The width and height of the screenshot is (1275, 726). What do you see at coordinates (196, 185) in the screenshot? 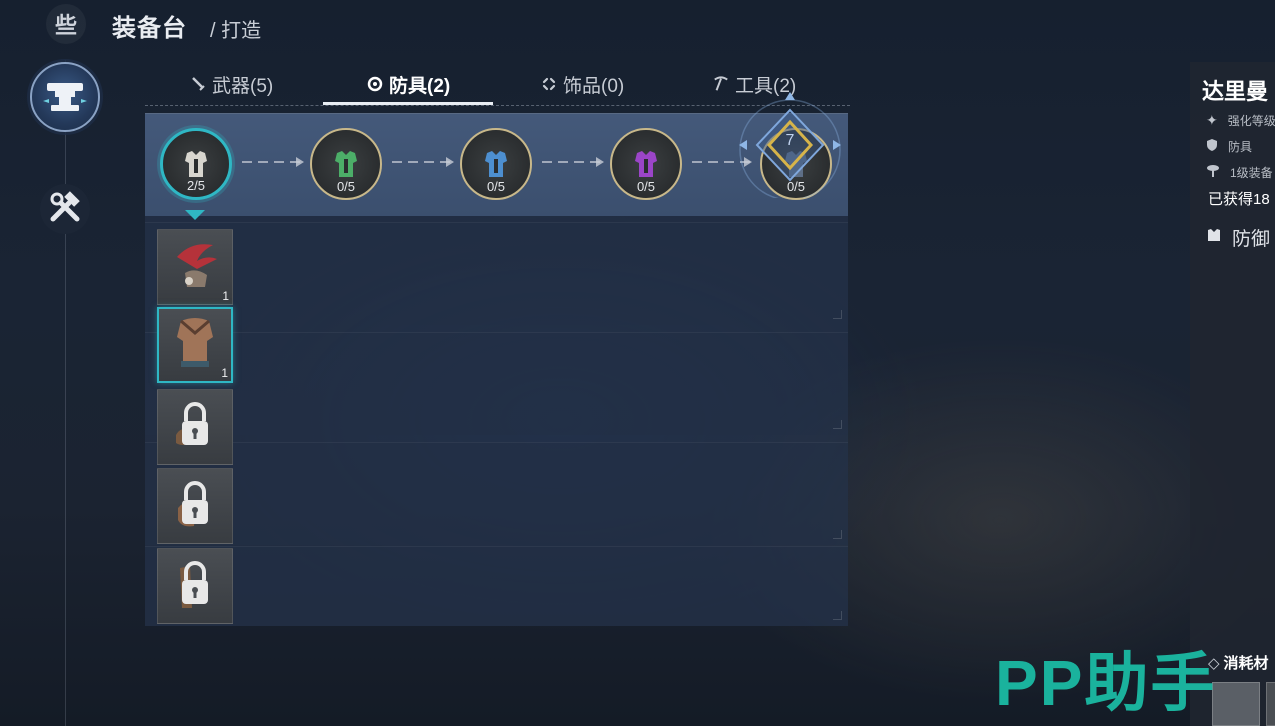
I see `tier-node-count: 2/5` at bounding box center [196, 185].